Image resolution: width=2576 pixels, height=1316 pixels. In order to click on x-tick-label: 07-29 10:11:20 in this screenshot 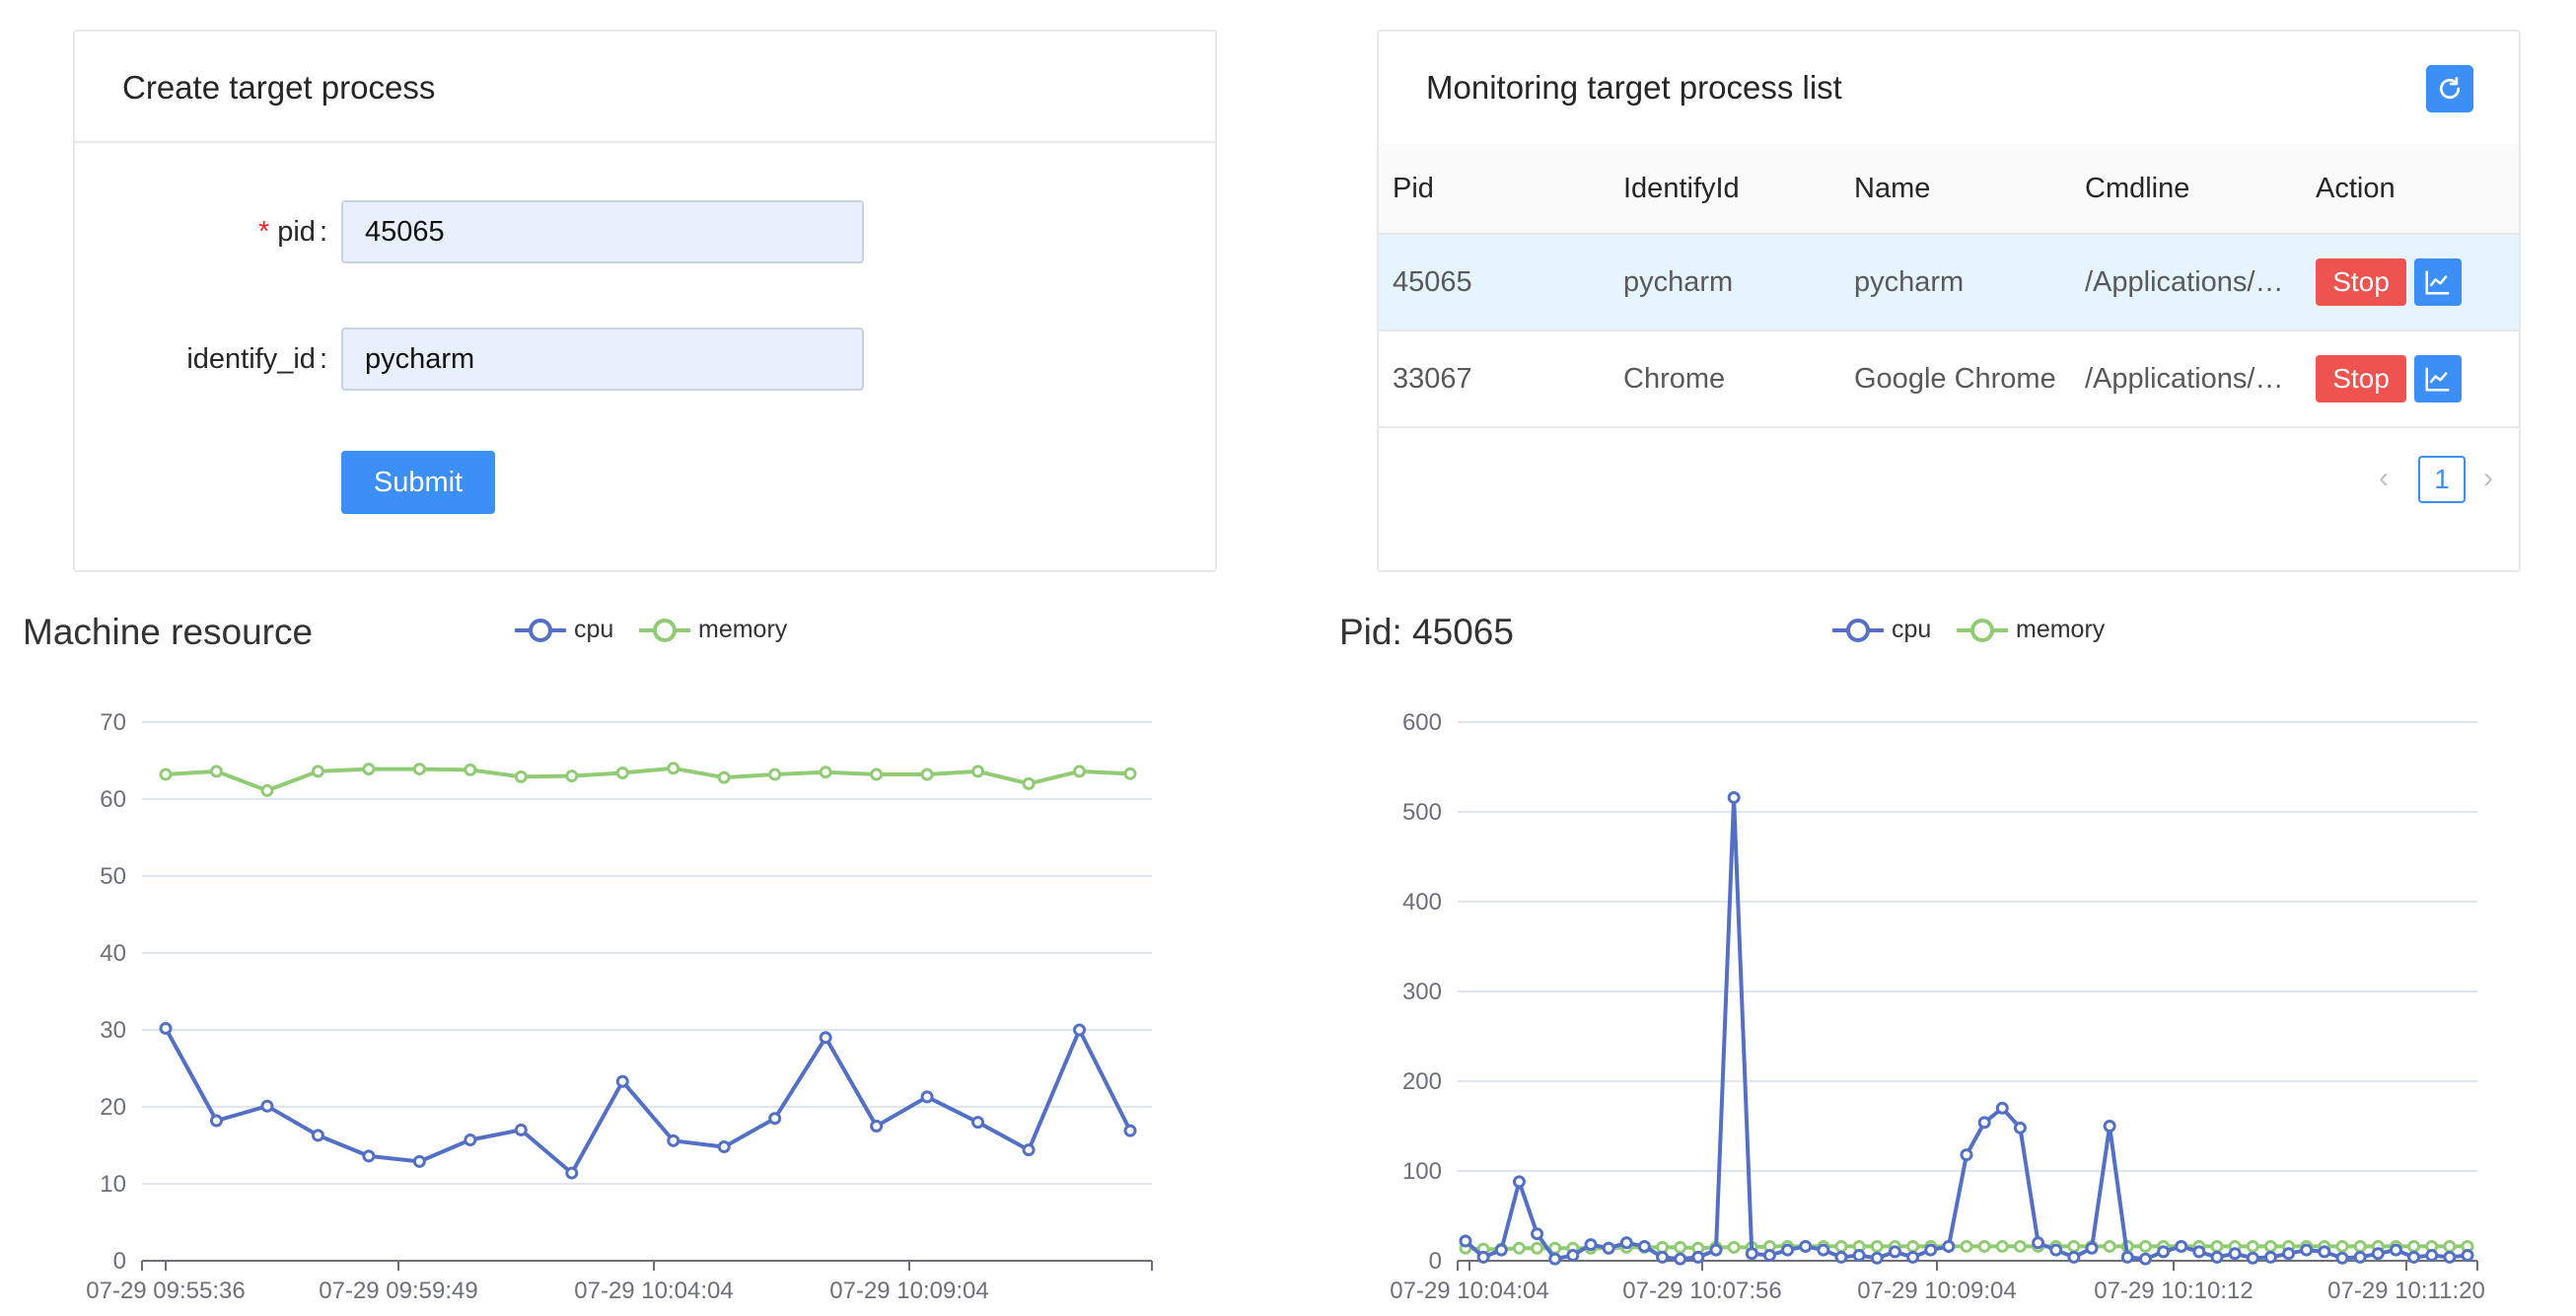, I will do `click(2406, 1291)`.